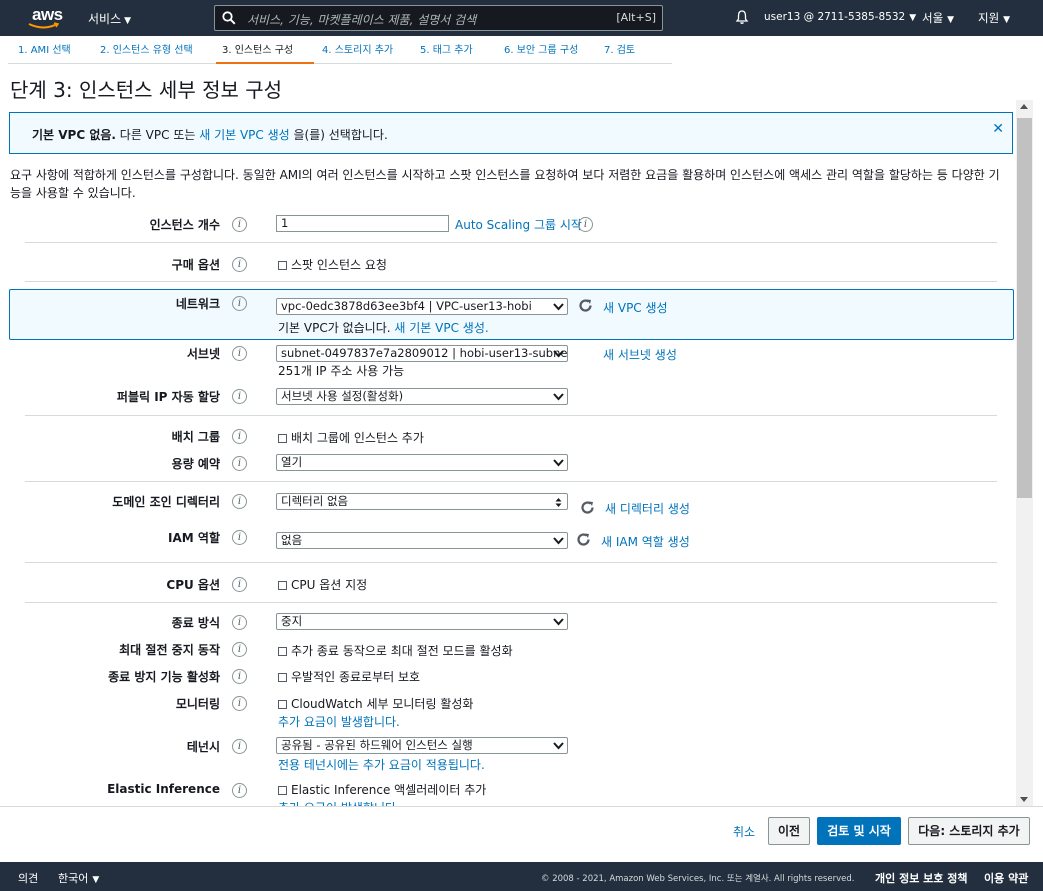  What do you see at coordinates (389, 790) in the screenshot?
I see `elastic-inference-text: Elastic Inference 액셀러레이터 추가` at bounding box center [389, 790].